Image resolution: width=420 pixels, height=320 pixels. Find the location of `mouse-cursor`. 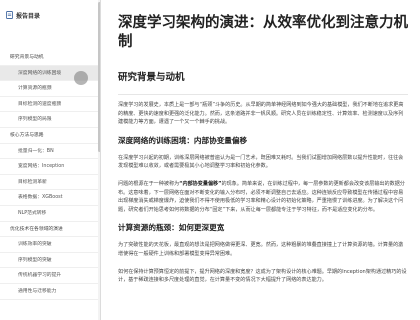

mouse-cursor is located at coordinates (81, 78).